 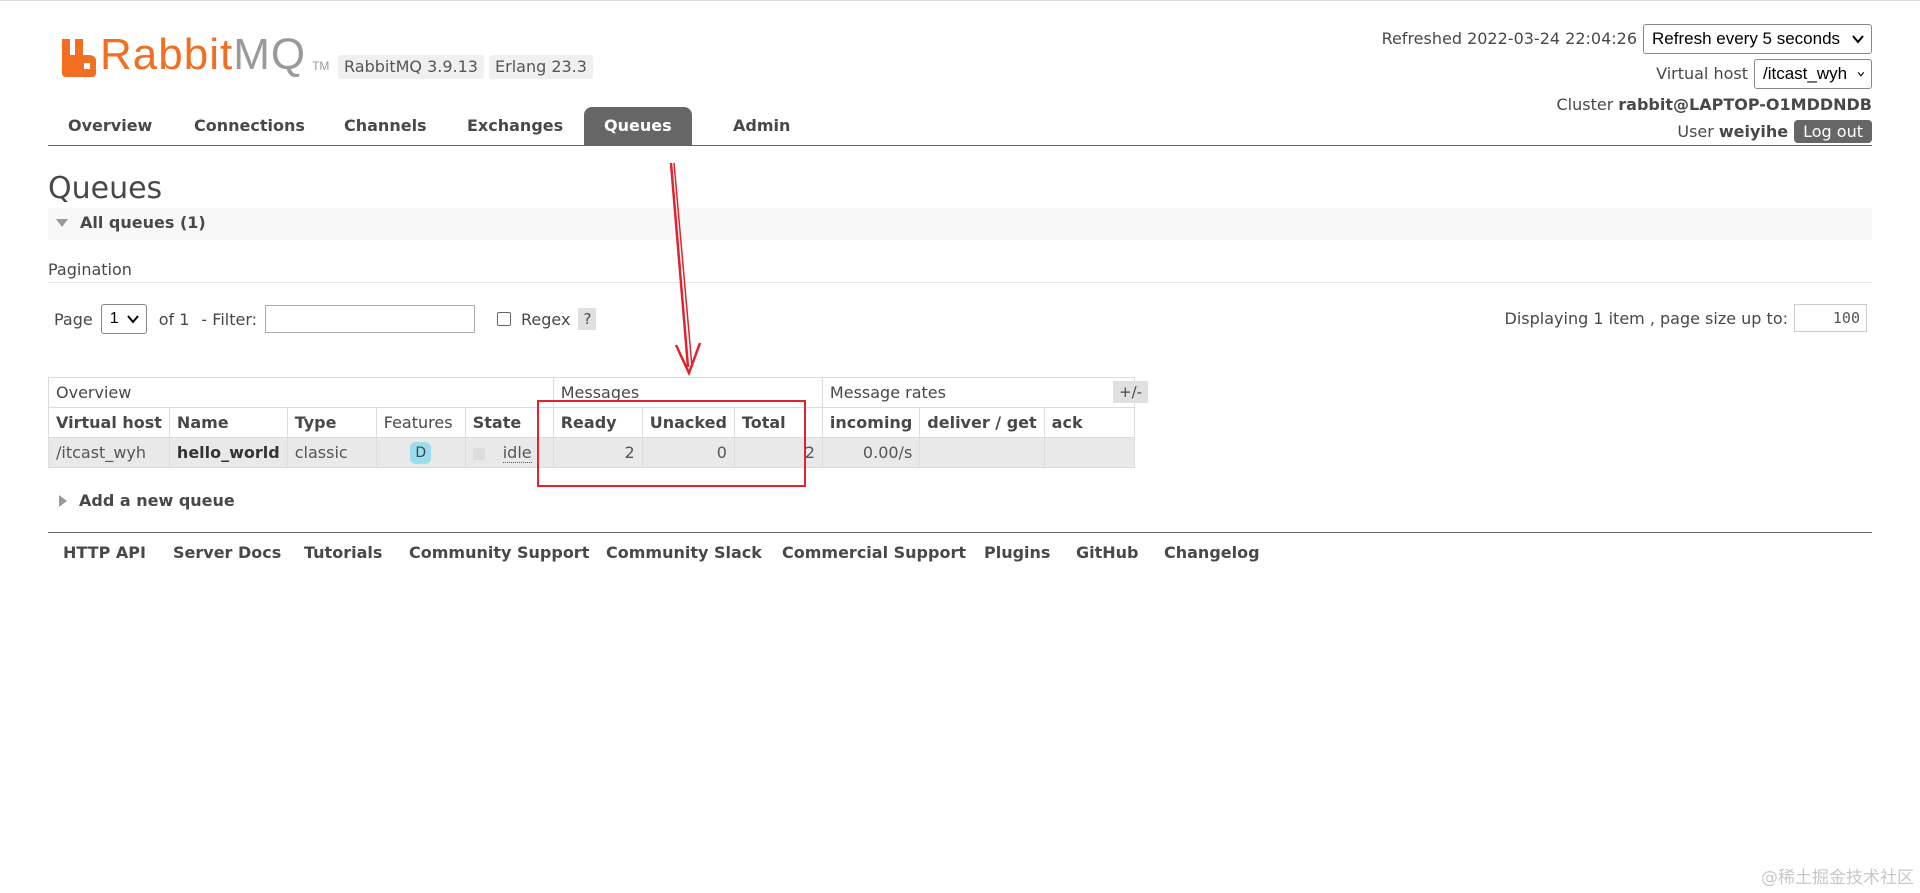 What do you see at coordinates (1805, 73) in the screenshot?
I see `virtual-host-value: /itcast_wyh` at bounding box center [1805, 73].